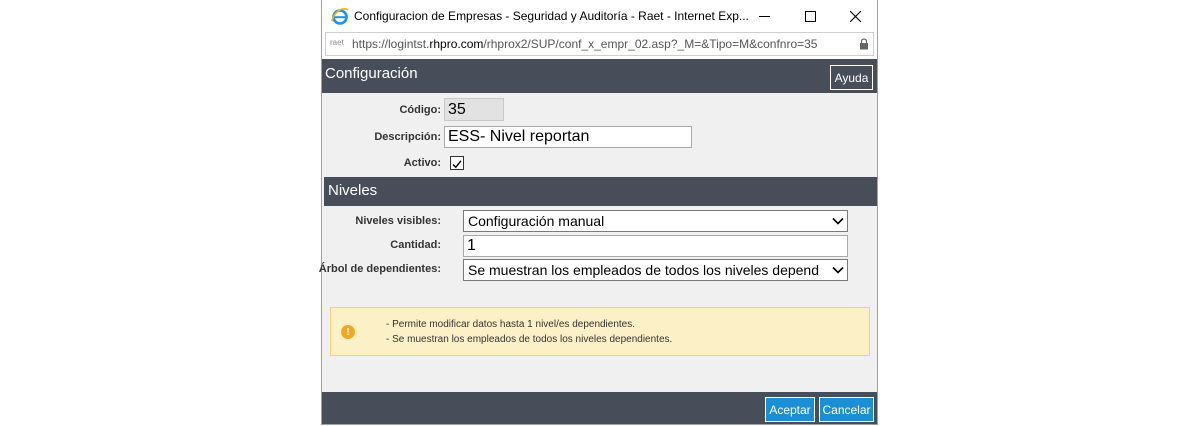 Image resolution: width=1199 pixels, height=426 pixels. Describe the element at coordinates (599, 408) in the screenshot. I see `footer-bar: Aceptar Cancelar` at that location.